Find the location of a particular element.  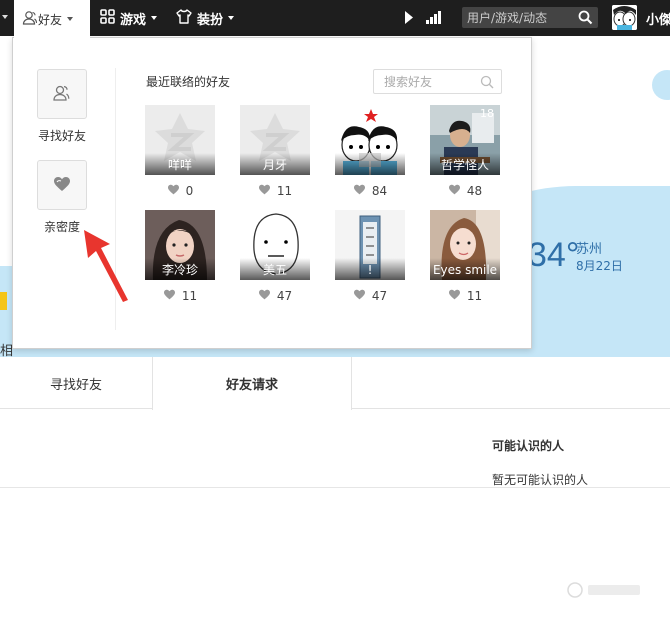

nav-games-tab: 游戏 is located at coordinates (129, 18).